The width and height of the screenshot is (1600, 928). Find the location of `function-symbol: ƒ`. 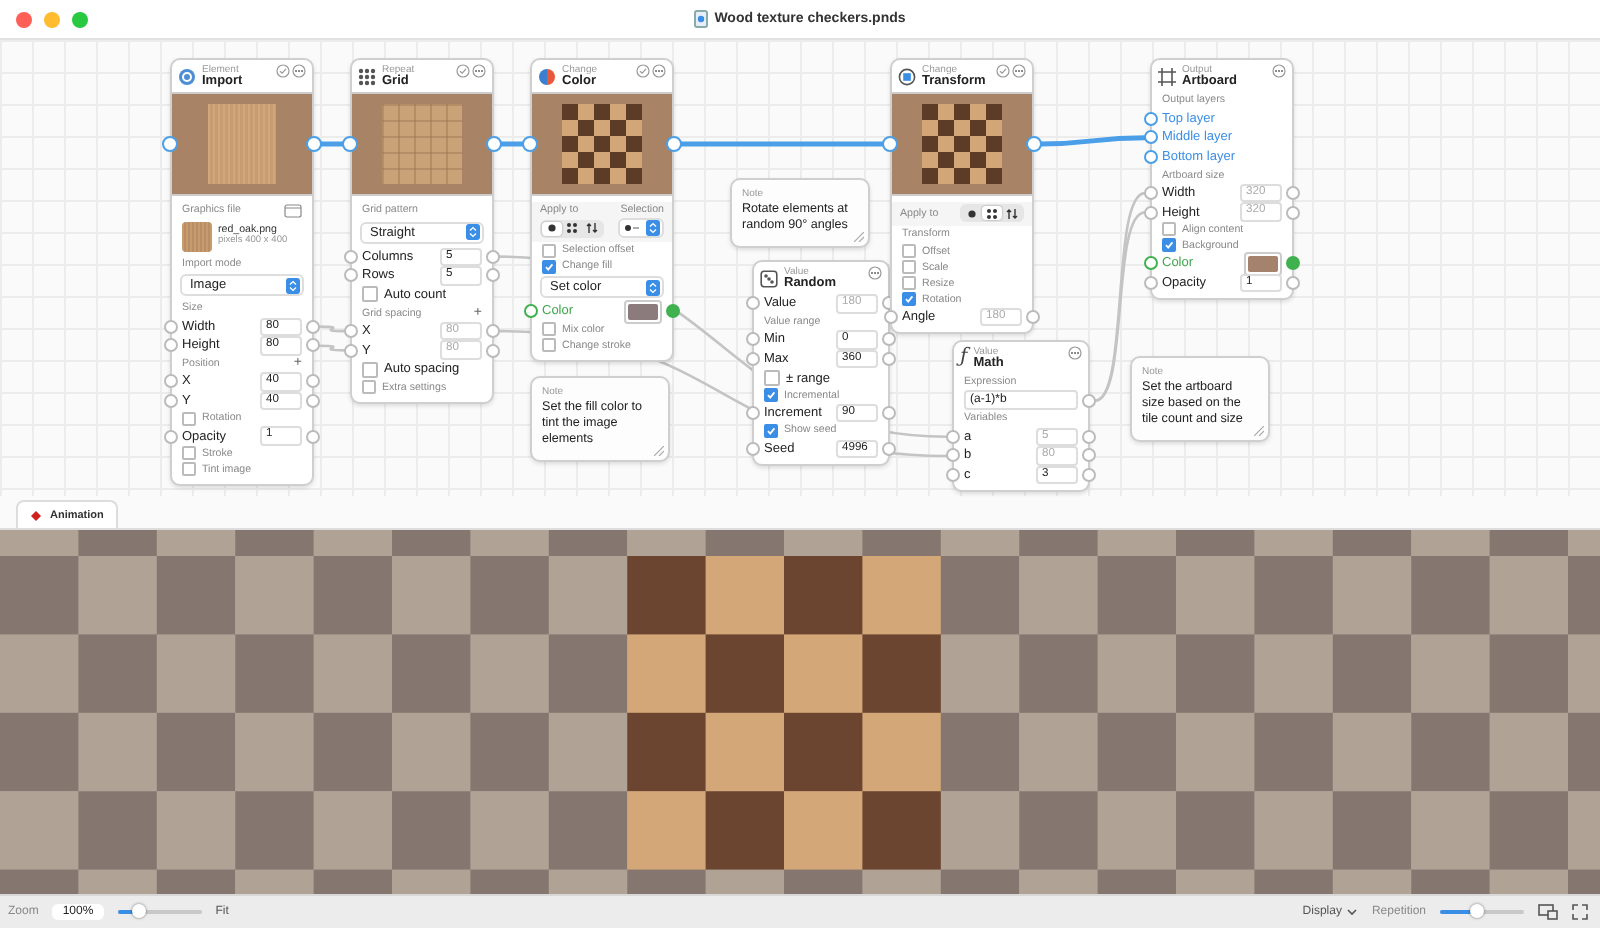

function-symbol: ƒ is located at coordinates (964, 358).